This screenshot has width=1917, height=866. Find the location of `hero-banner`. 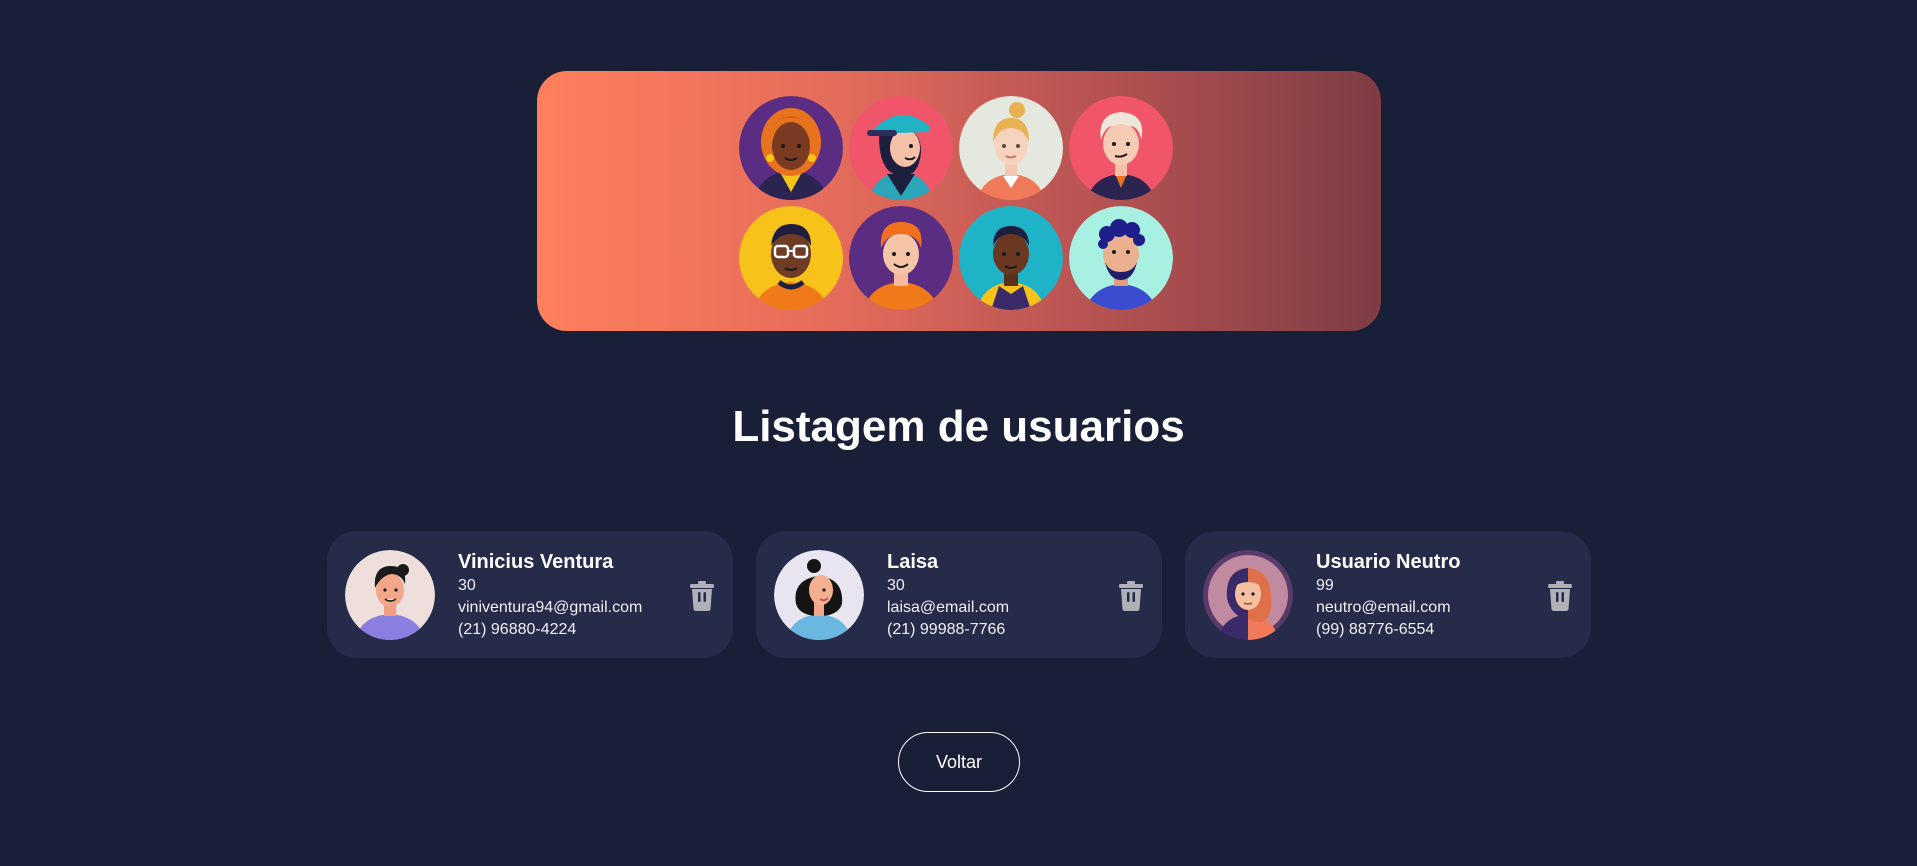

hero-banner is located at coordinates (959, 201).